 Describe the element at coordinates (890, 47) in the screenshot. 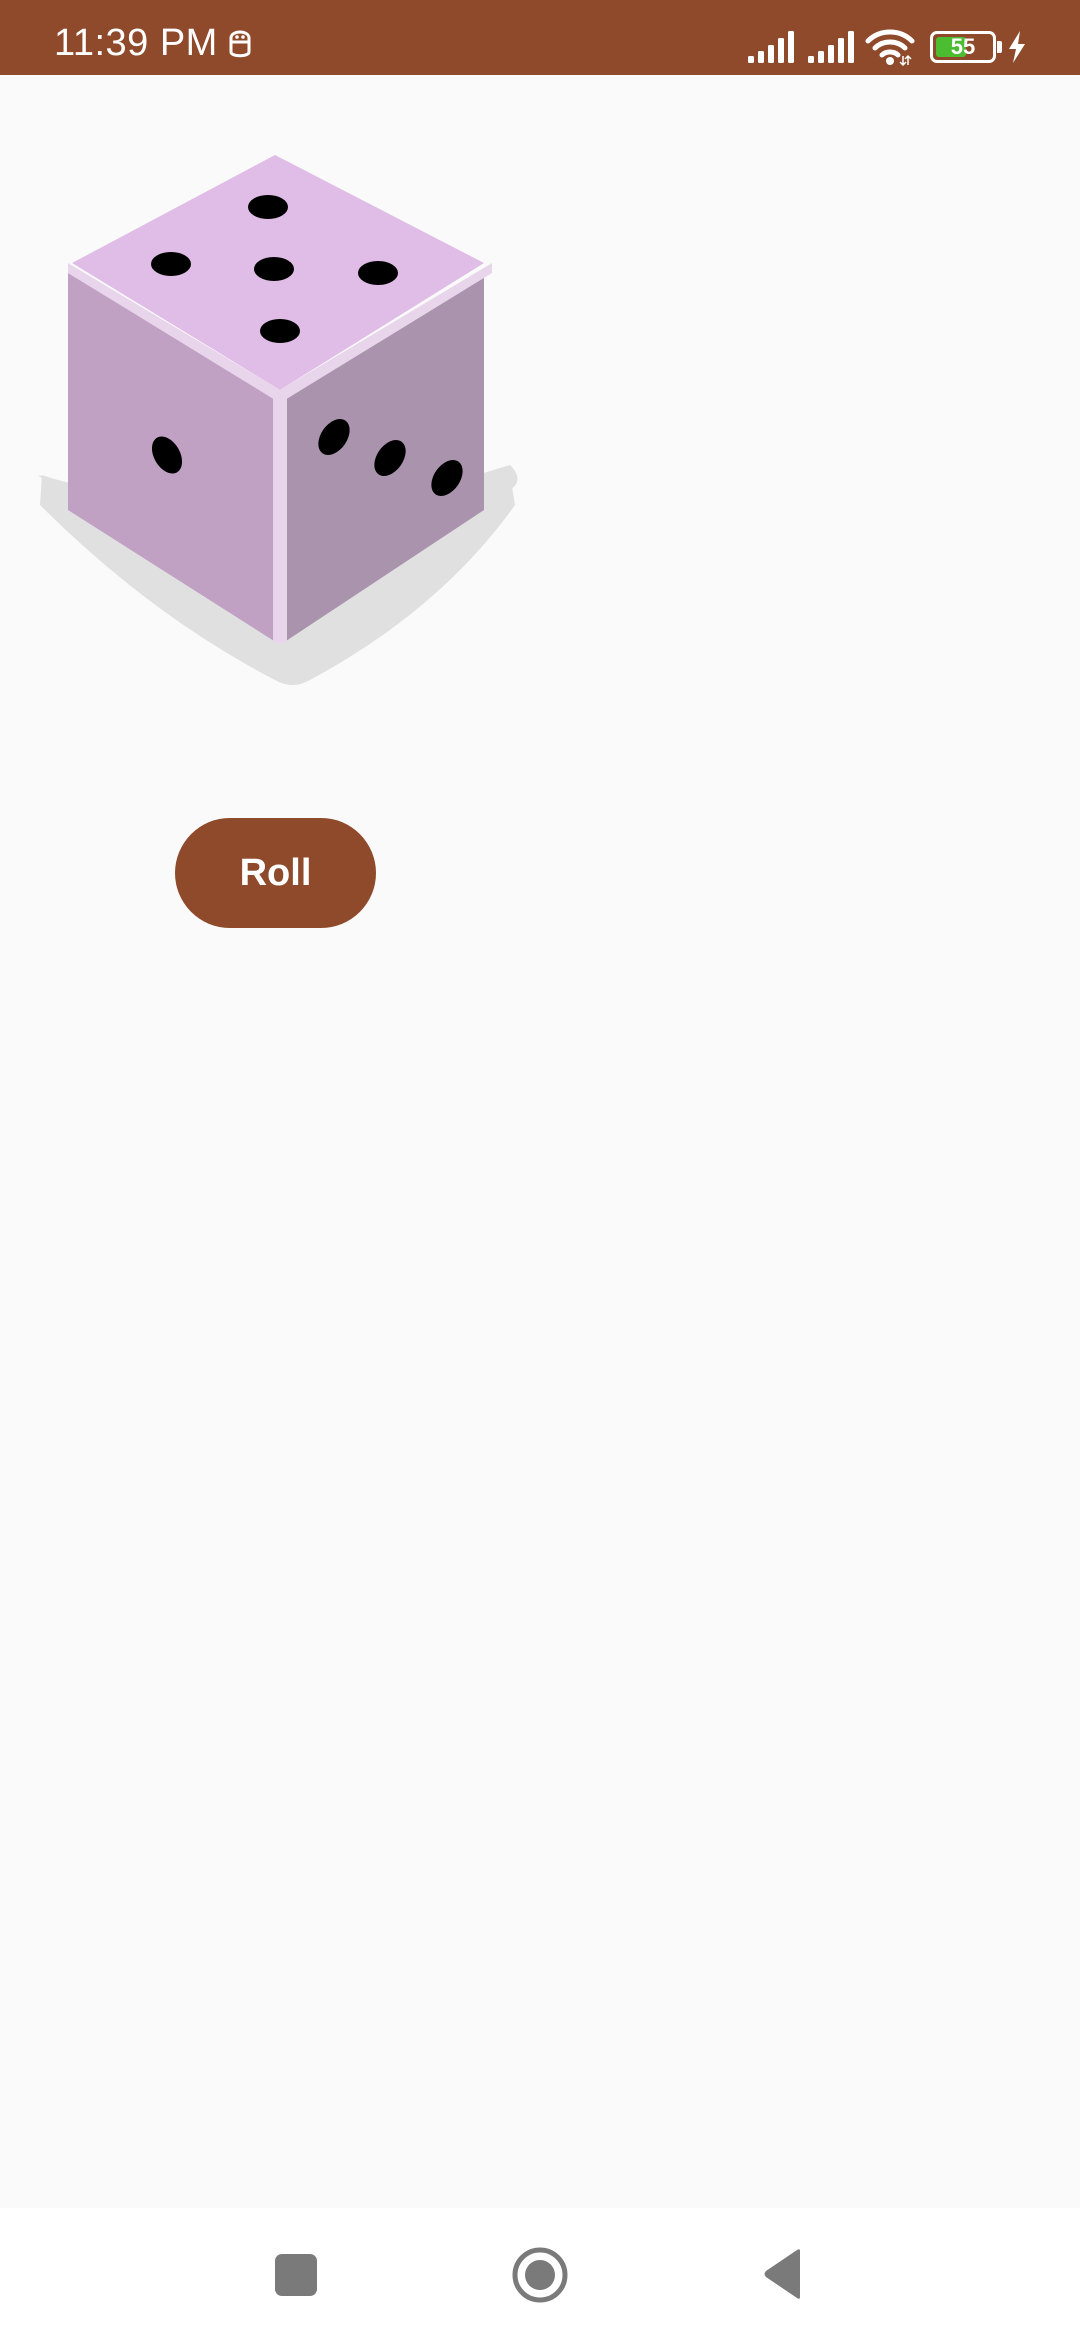

I see `wifi-icon` at that location.